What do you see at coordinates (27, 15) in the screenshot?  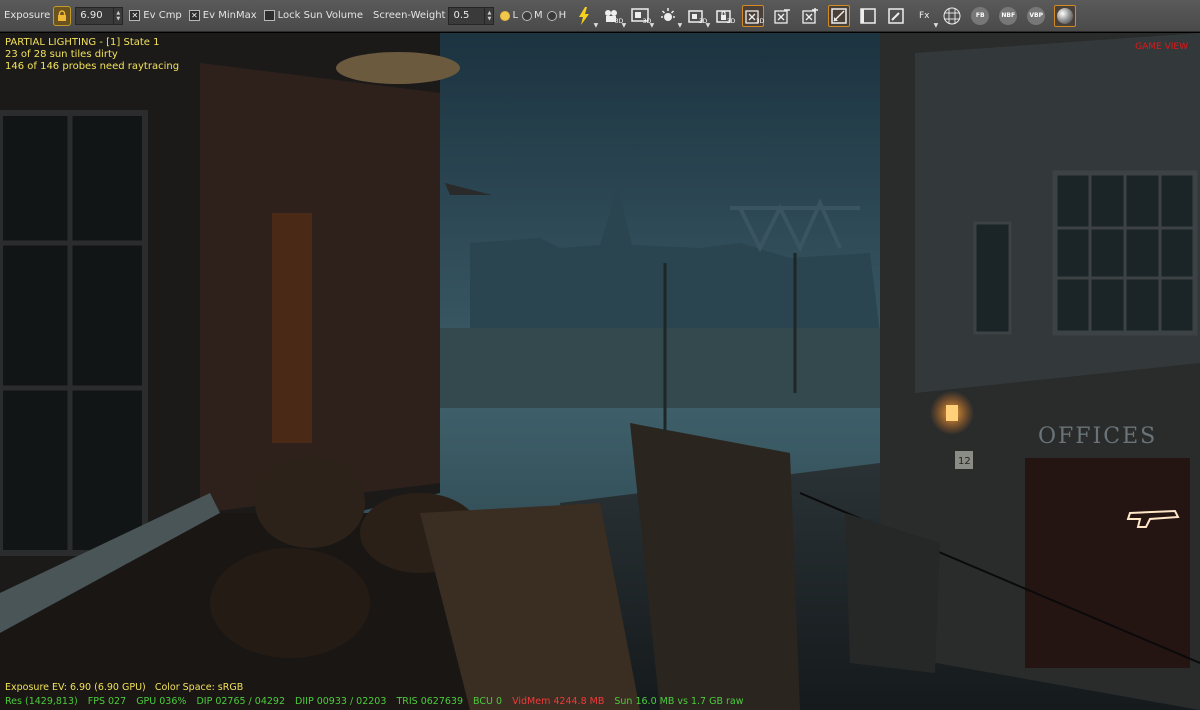 I see `exposure-label: Exposure` at bounding box center [27, 15].